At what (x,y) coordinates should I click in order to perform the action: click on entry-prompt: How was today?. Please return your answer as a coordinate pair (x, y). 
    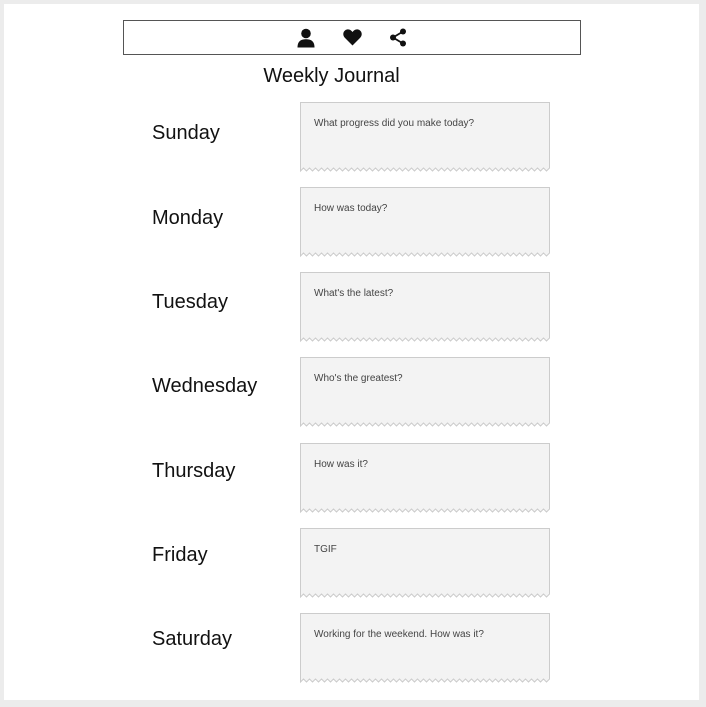
    Looking at the image, I should click on (351, 208).